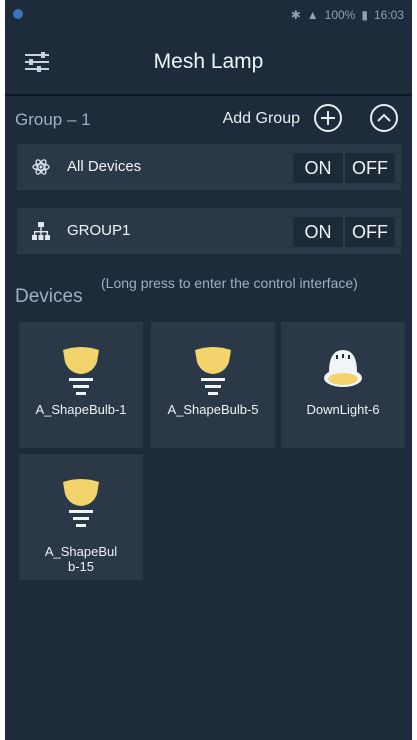 Image resolution: width=417 pixels, height=740 pixels. Describe the element at coordinates (81, 409) in the screenshot. I see `device-name: A_ShapeBulb-1` at that location.